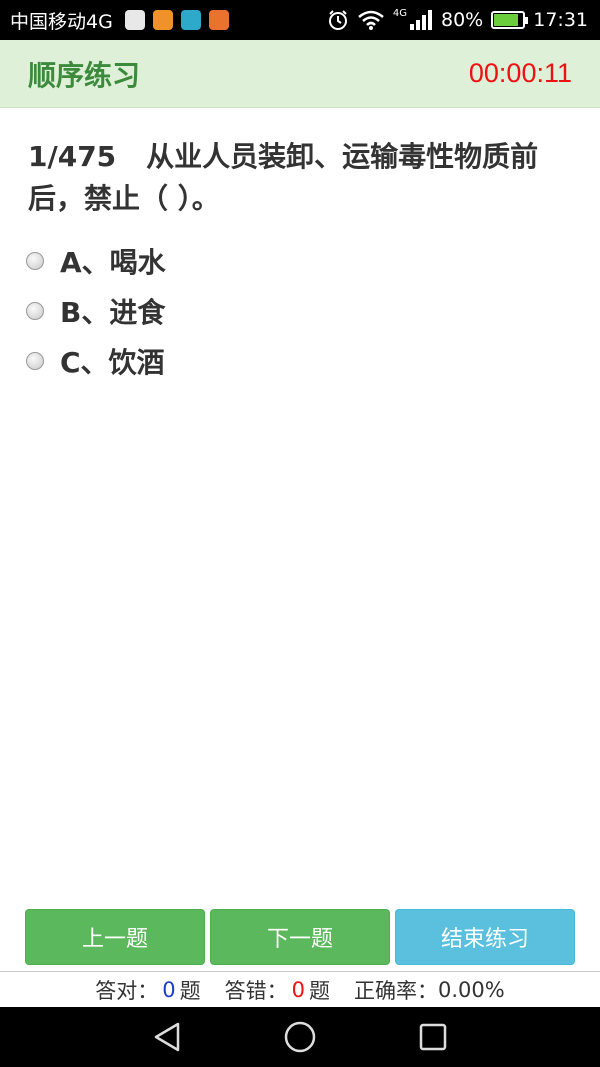 This screenshot has height=1067, width=600. I want to click on system-nav-bar, so click(300, 1037).